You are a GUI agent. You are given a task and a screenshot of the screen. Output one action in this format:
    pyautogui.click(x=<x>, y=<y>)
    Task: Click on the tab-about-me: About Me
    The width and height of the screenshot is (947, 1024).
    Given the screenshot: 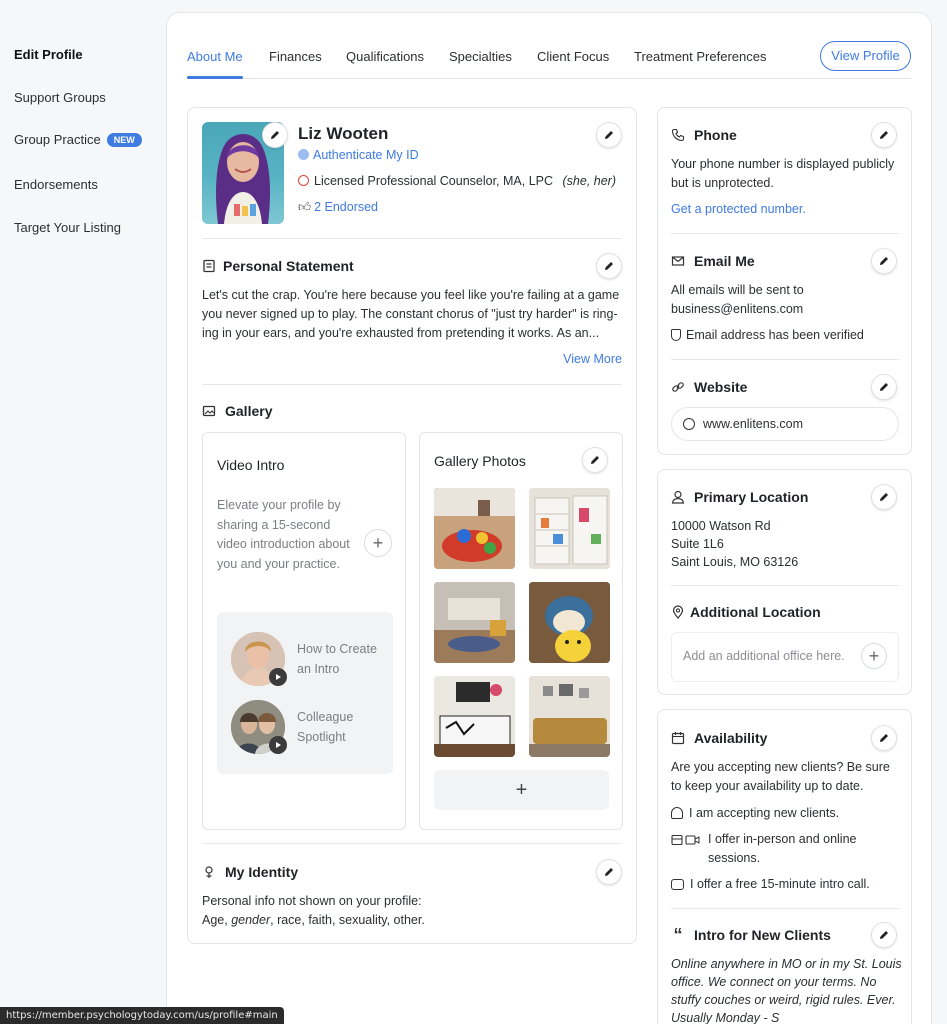 What is the action you would take?
    pyautogui.click(x=215, y=56)
    